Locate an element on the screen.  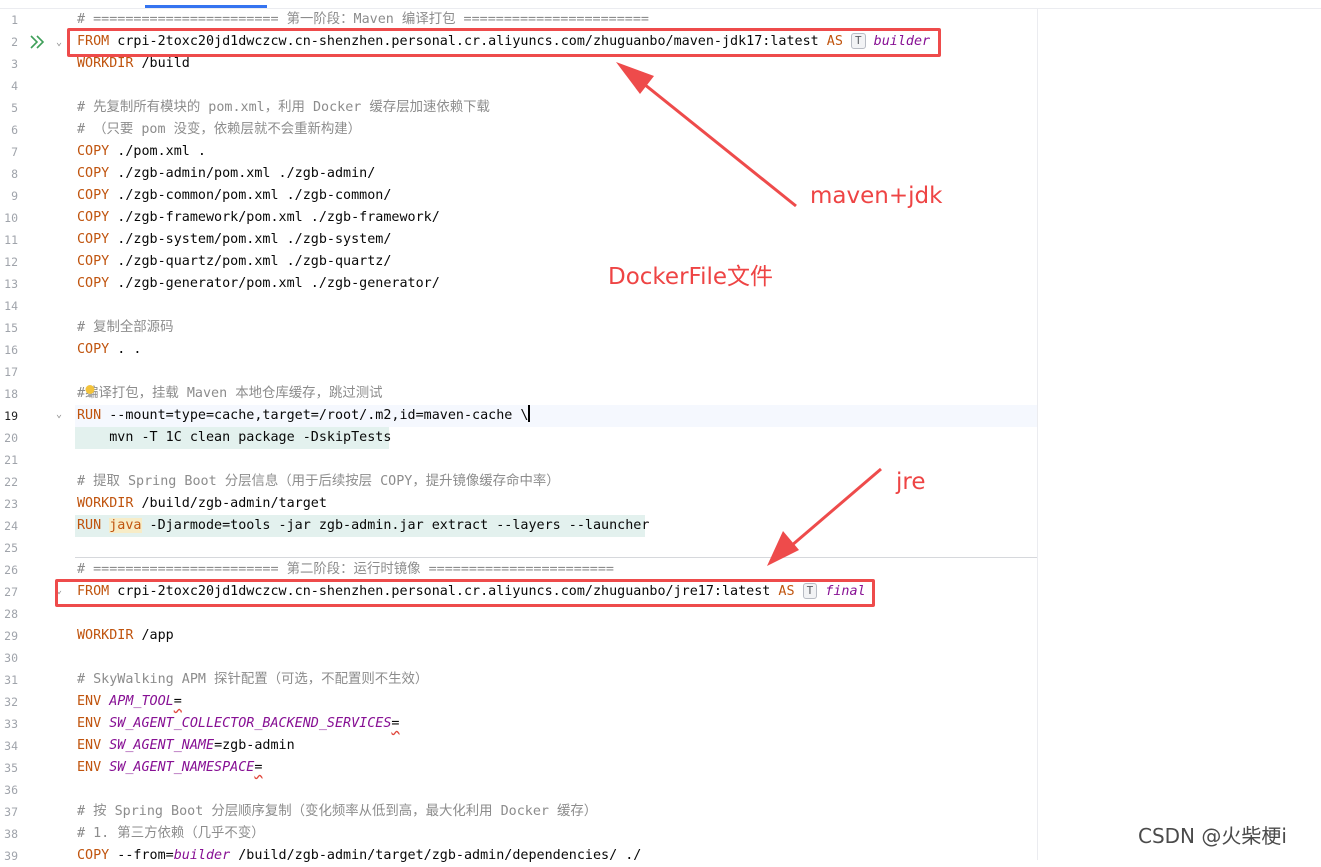
code-line-32: ENV APM_TOOL= is located at coordinates (129, 701).